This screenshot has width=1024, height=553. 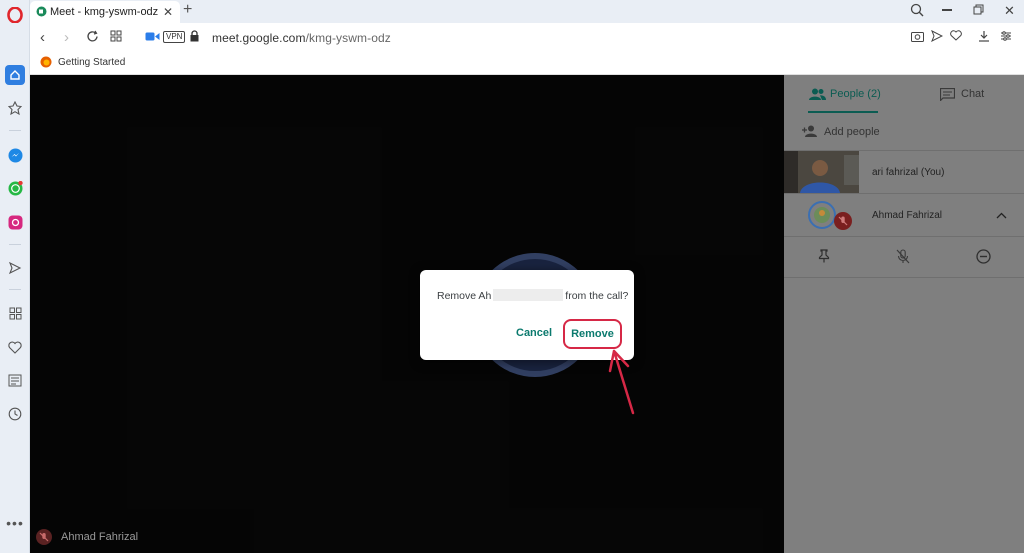 I want to click on participant-row: Ahmad Fahrizal, so click(x=904, y=215).